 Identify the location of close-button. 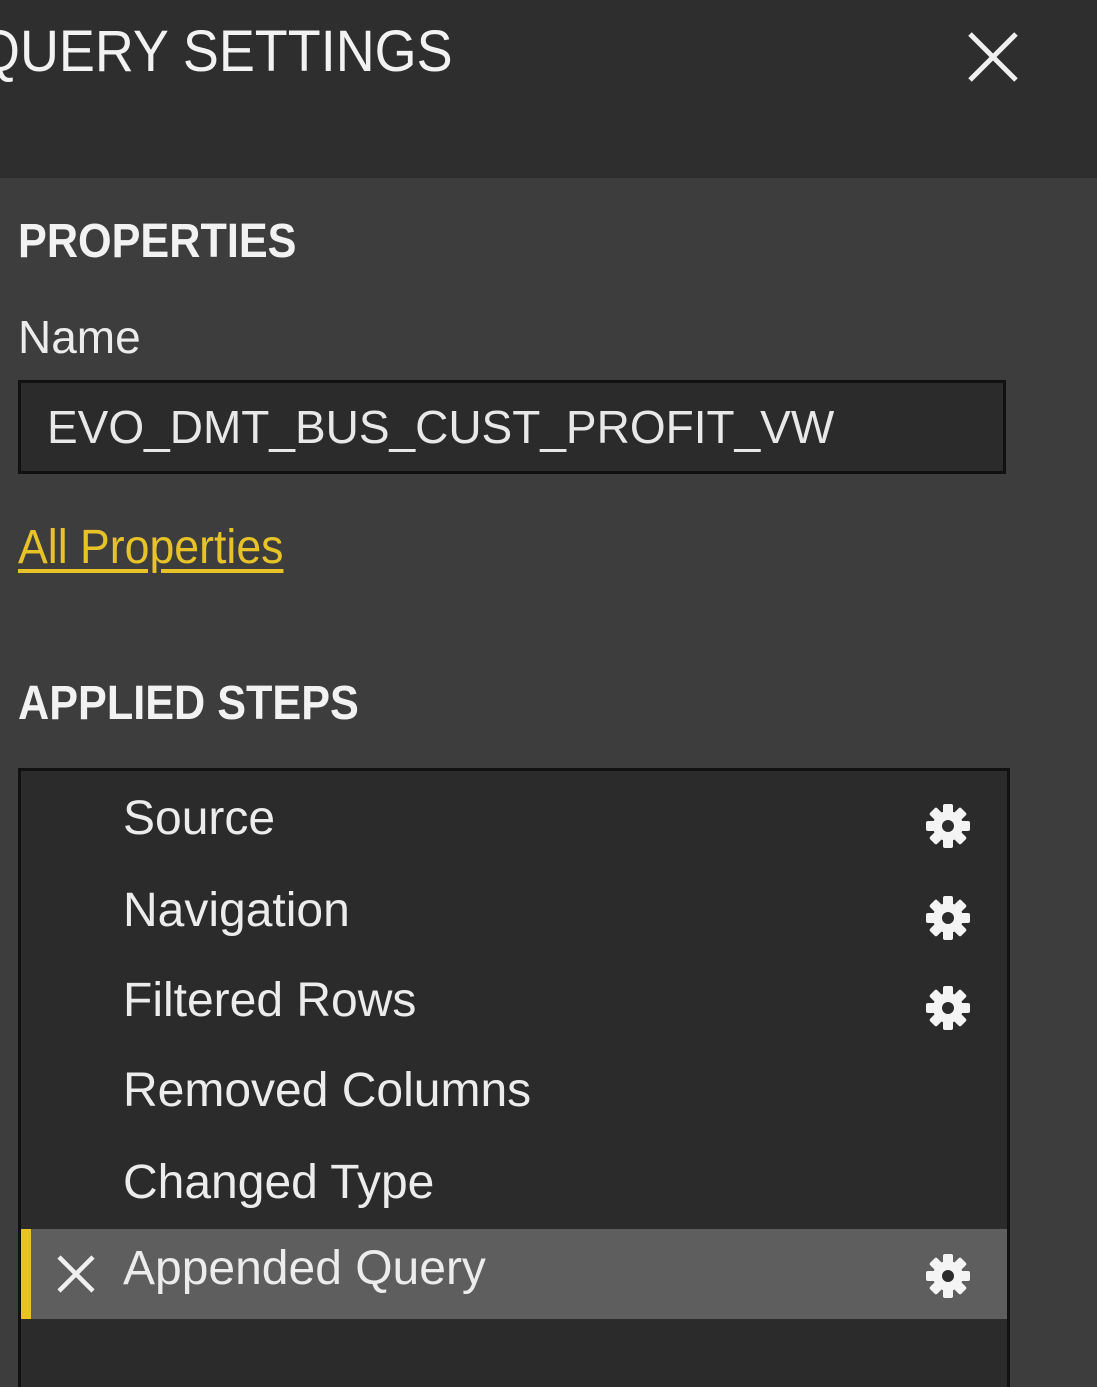
(993, 57).